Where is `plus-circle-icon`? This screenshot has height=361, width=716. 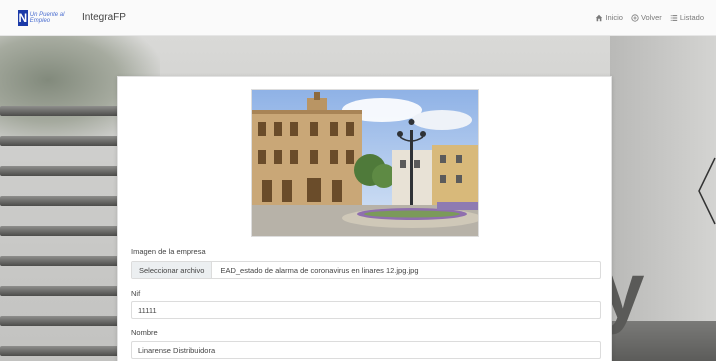
plus-circle-icon is located at coordinates (635, 17).